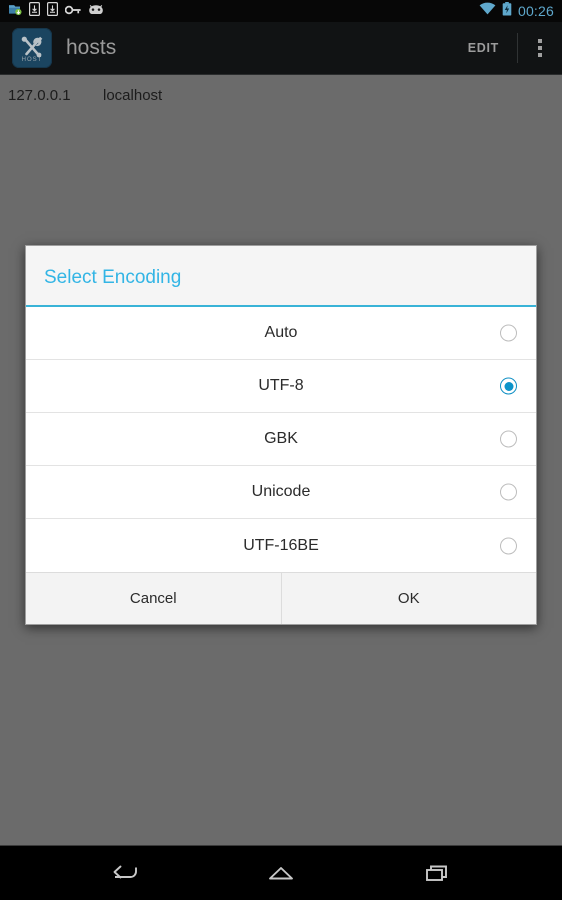 The width and height of the screenshot is (562, 900). Describe the element at coordinates (281, 89) in the screenshot. I see `host-entry-row: 127.0.0.1 localhost` at that location.